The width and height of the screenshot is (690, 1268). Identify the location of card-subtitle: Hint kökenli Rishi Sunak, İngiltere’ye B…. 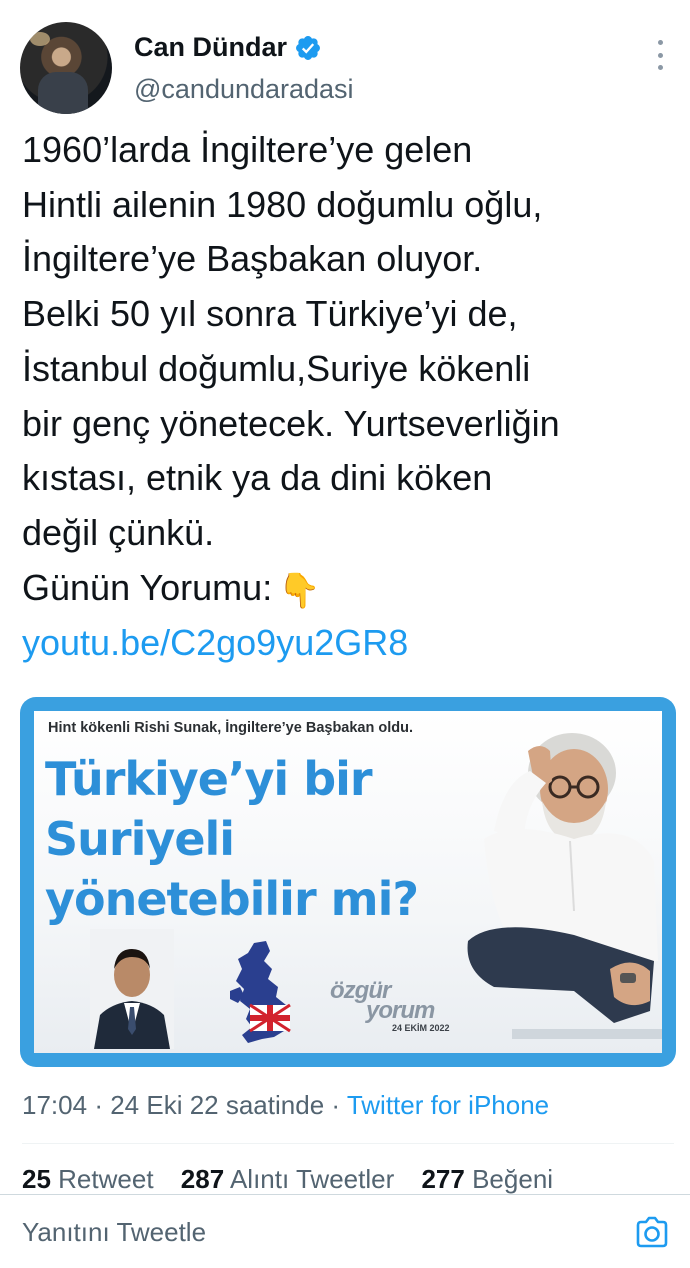
(231, 728).